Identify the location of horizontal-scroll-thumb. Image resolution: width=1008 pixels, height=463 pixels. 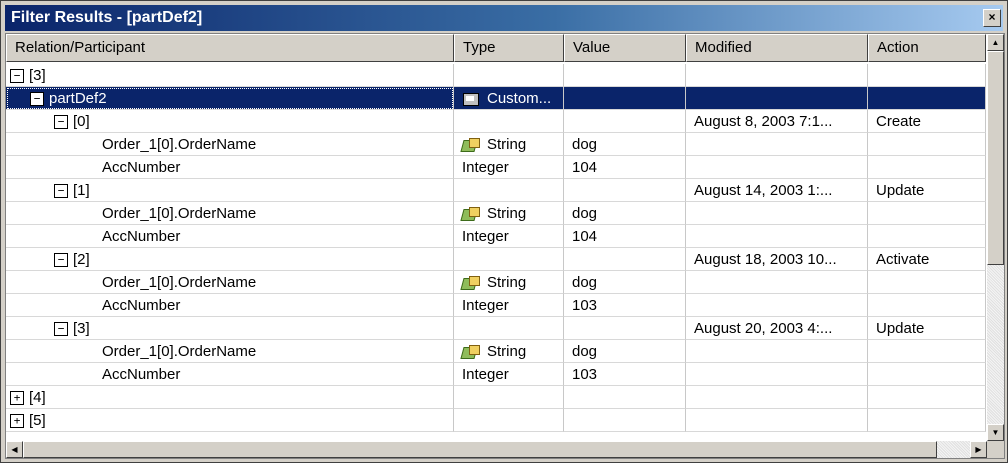
(480, 449).